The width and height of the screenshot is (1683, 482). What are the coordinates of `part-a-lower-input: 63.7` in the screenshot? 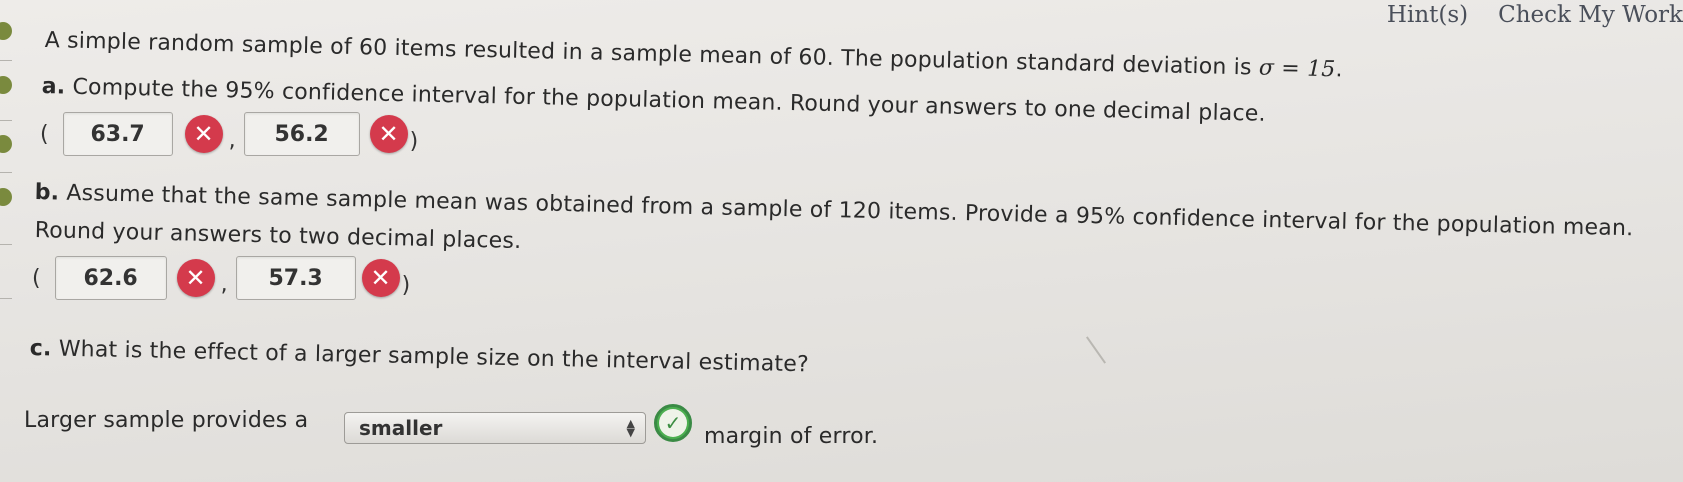 It's located at (117, 134).